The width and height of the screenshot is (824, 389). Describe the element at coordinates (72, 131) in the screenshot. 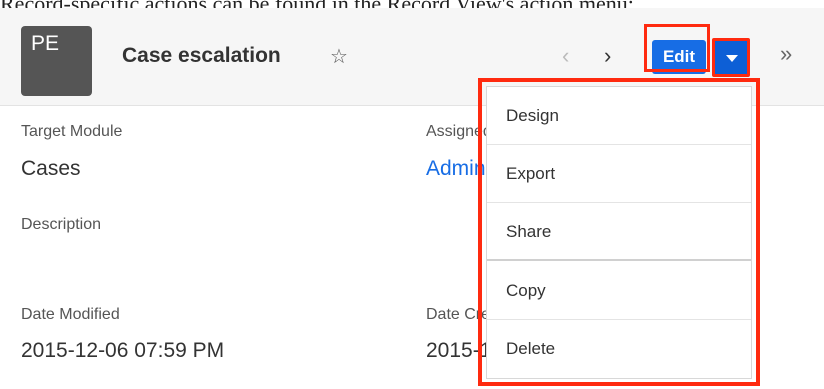

I see `target-module-label: Target Module` at that location.